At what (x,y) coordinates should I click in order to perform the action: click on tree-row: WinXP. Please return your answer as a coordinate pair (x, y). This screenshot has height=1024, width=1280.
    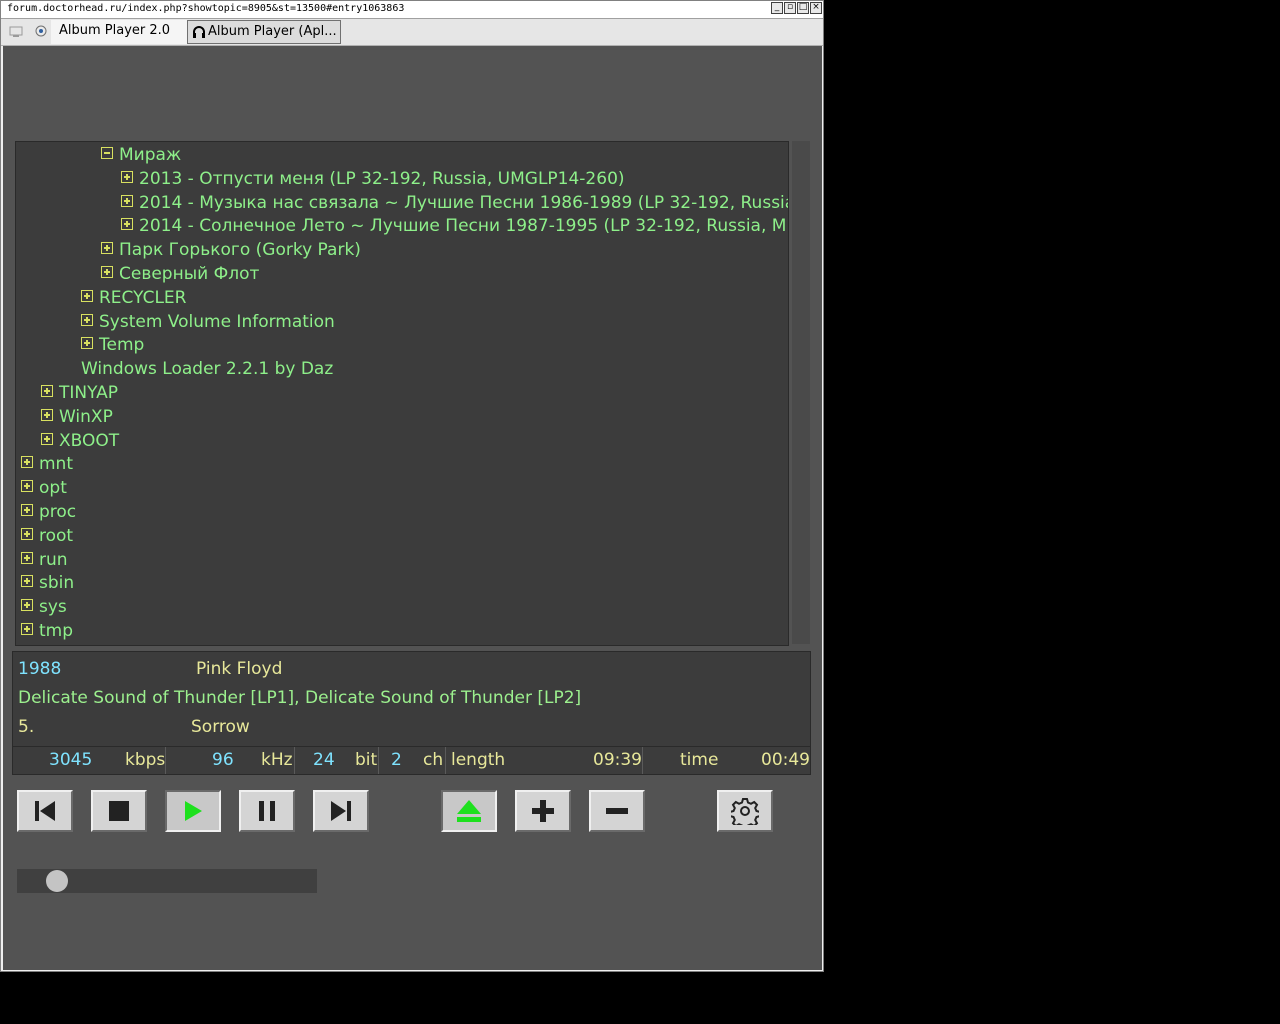
    Looking at the image, I should click on (77, 417).